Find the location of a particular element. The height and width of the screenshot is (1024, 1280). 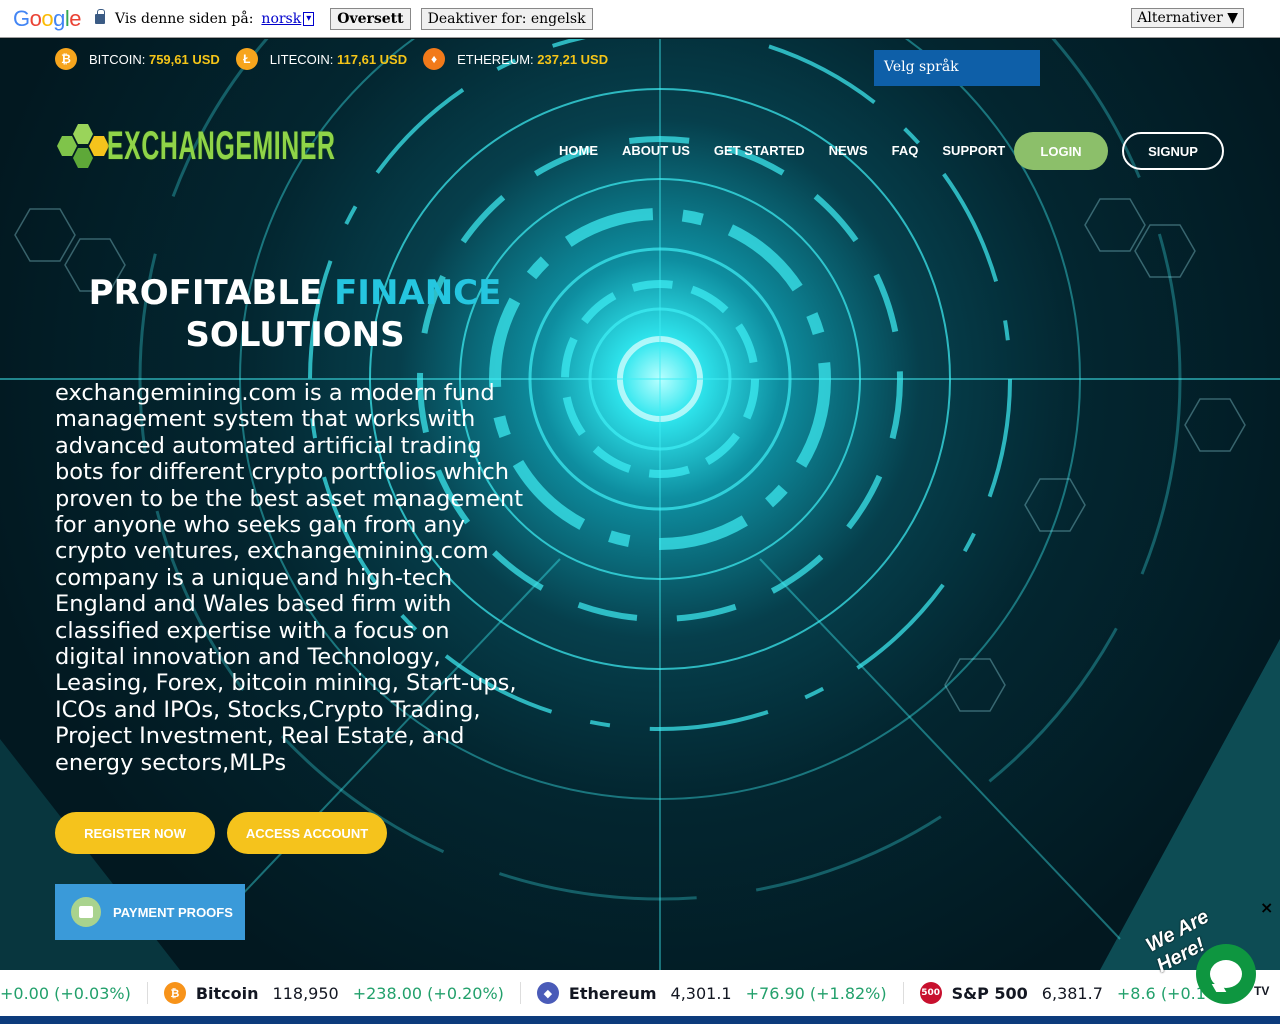

payment-proofs-button: PAYMENT PROOFS is located at coordinates (150, 912).